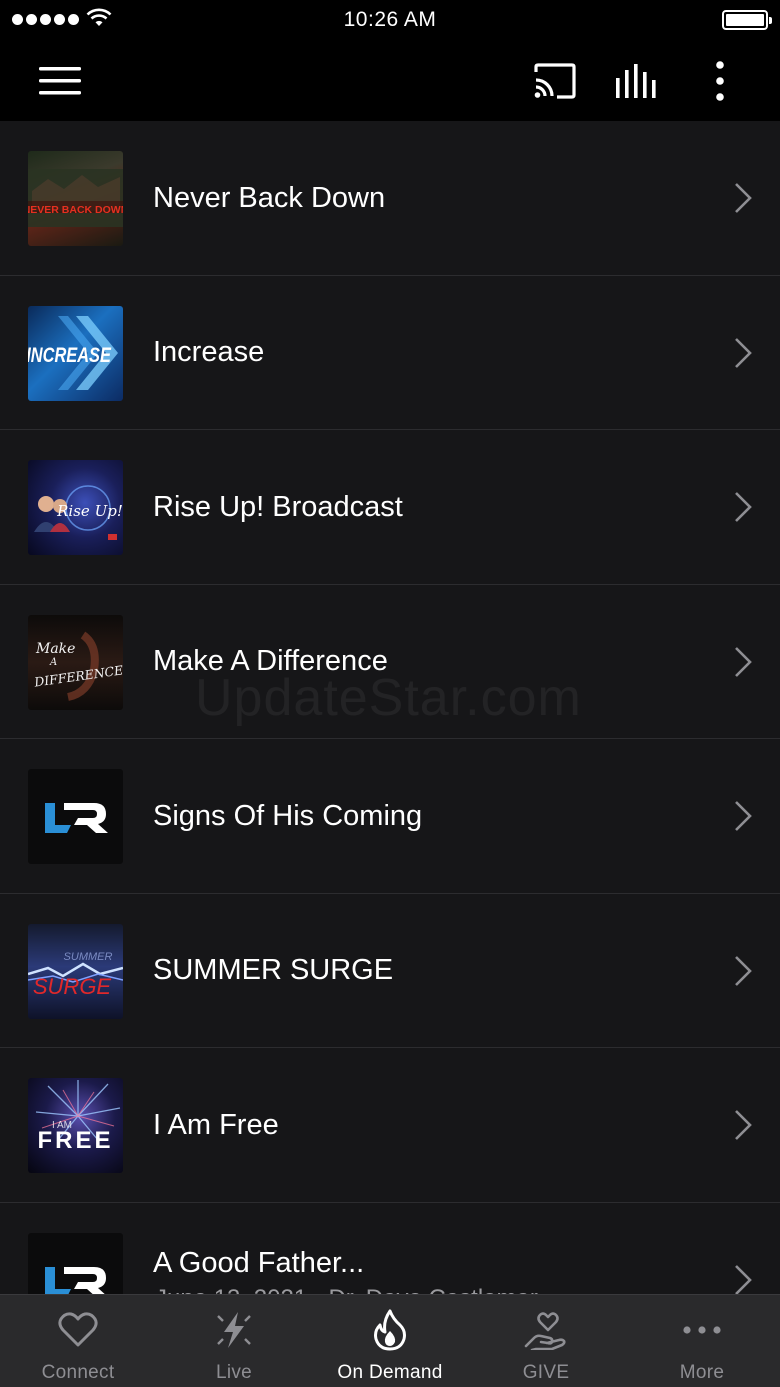 Image resolution: width=780 pixels, height=1387 pixels. Describe the element at coordinates (53, 662) in the screenshot. I see `svg-text: A` at that location.